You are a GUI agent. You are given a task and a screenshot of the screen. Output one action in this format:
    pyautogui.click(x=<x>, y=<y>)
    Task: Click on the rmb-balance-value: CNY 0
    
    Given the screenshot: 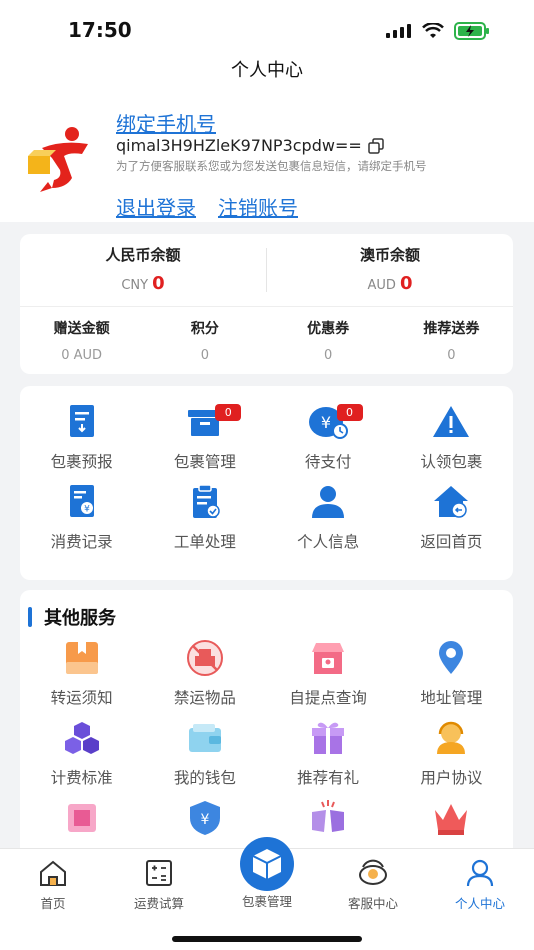 What is the action you would take?
    pyautogui.click(x=143, y=283)
    